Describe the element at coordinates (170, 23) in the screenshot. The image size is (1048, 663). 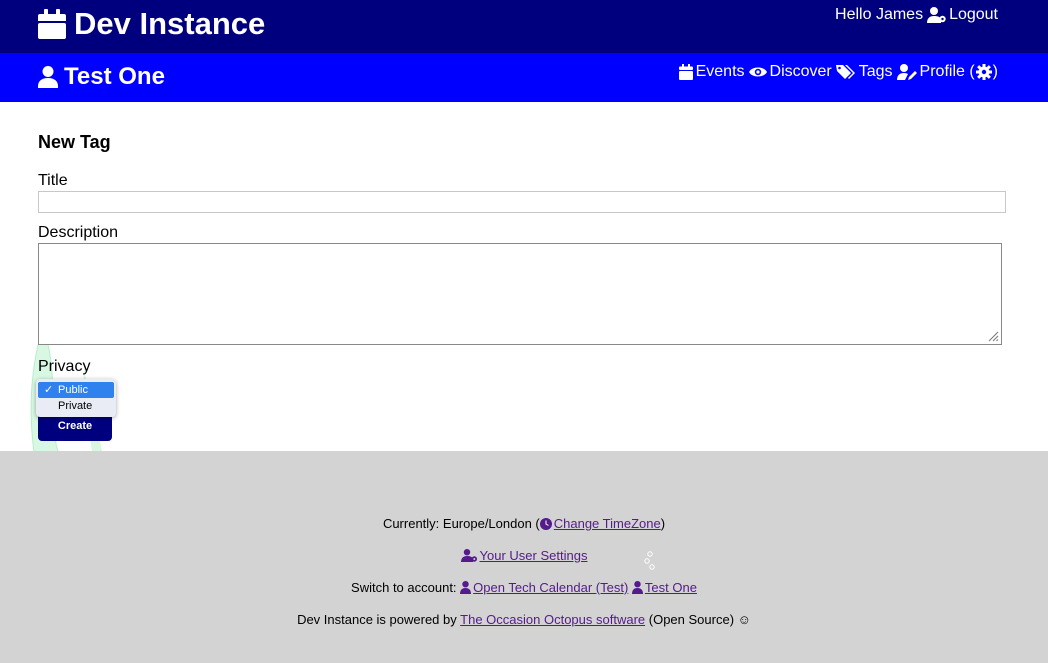
I see `site-title-text: Dev Instance` at that location.